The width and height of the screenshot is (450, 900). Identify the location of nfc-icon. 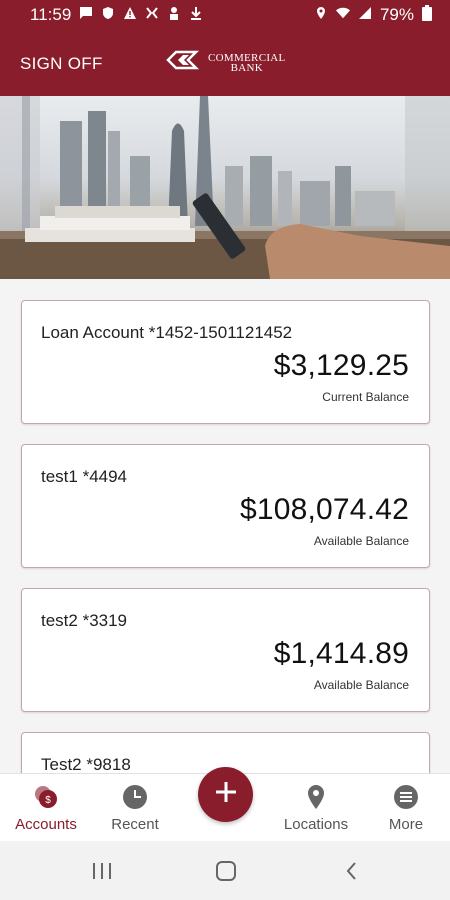
(152, 15).